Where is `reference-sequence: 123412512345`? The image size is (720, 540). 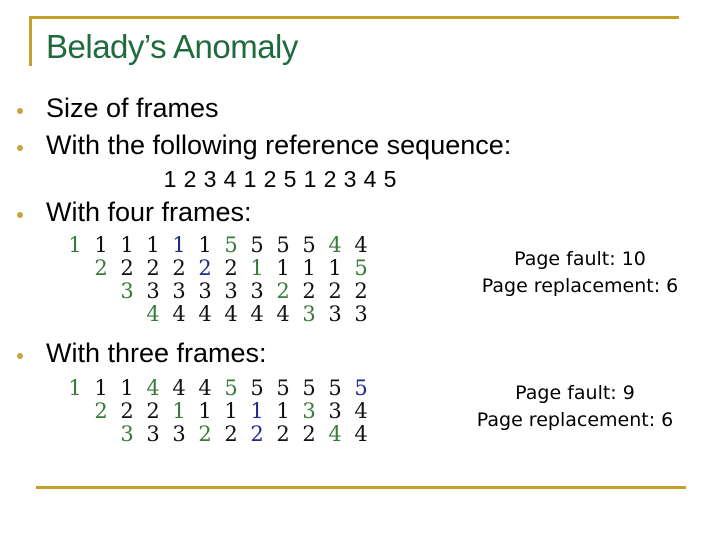 reference-sequence: 123412512345 is located at coordinates (280, 179).